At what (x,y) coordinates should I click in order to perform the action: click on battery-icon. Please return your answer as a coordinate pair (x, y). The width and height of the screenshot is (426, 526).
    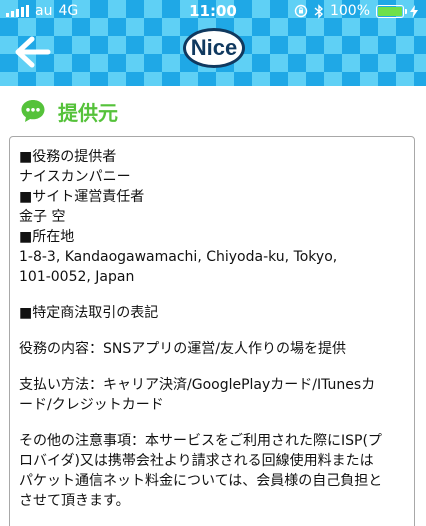
    Looking at the image, I should click on (391, 11).